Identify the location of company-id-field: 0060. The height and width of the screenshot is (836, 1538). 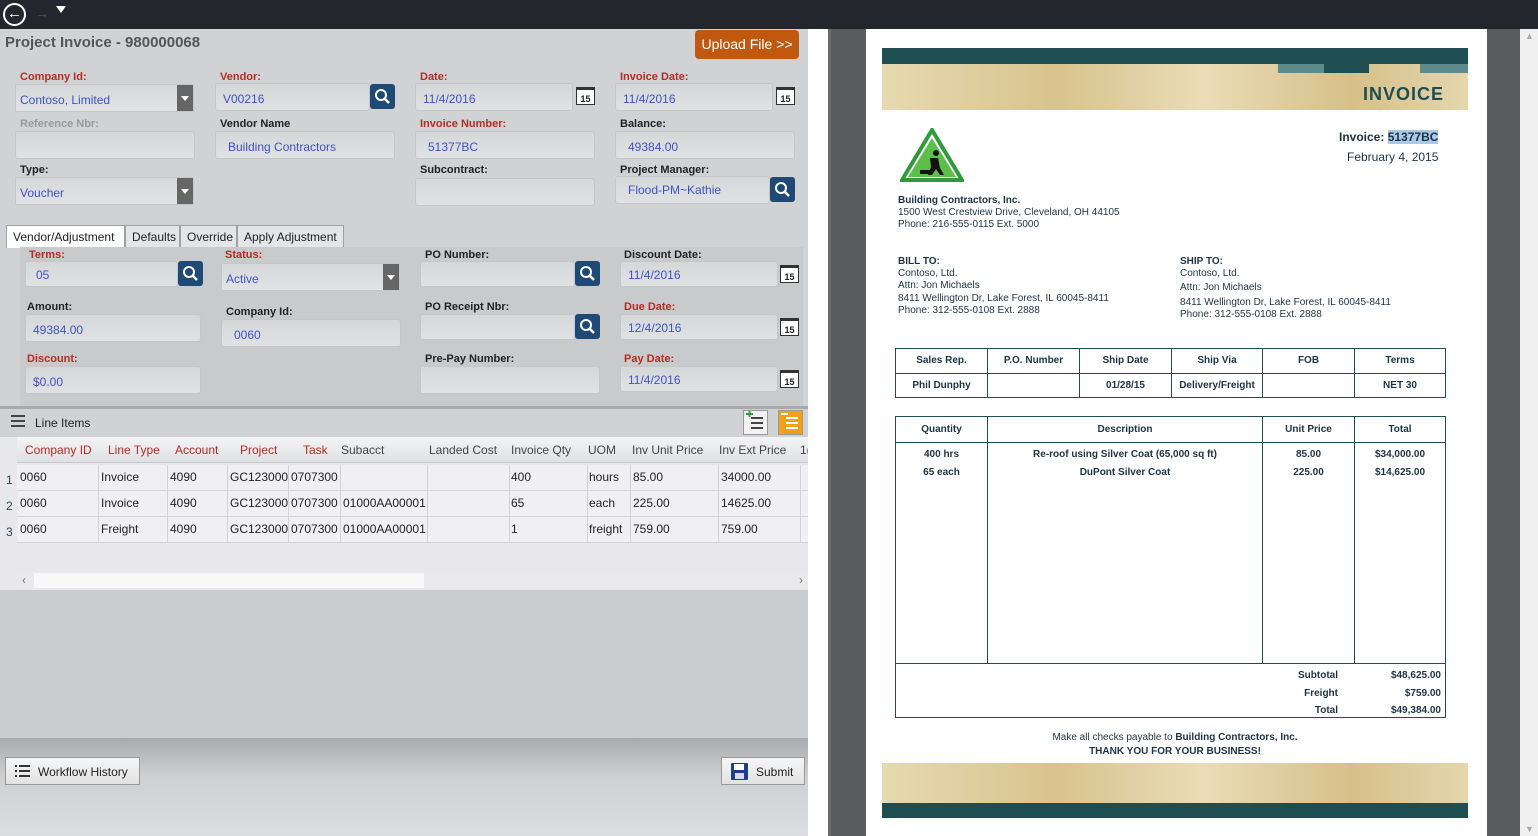
(311, 333).